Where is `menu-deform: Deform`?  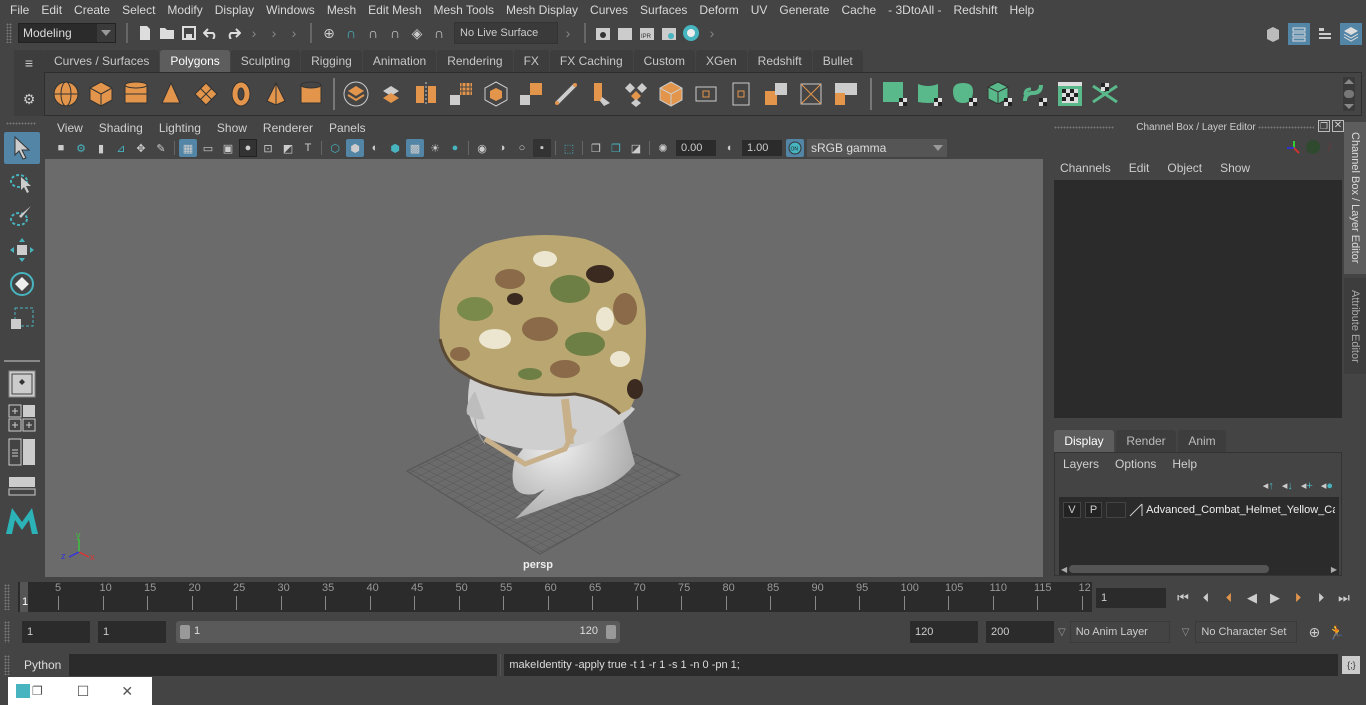 menu-deform: Deform is located at coordinates (718, 10).